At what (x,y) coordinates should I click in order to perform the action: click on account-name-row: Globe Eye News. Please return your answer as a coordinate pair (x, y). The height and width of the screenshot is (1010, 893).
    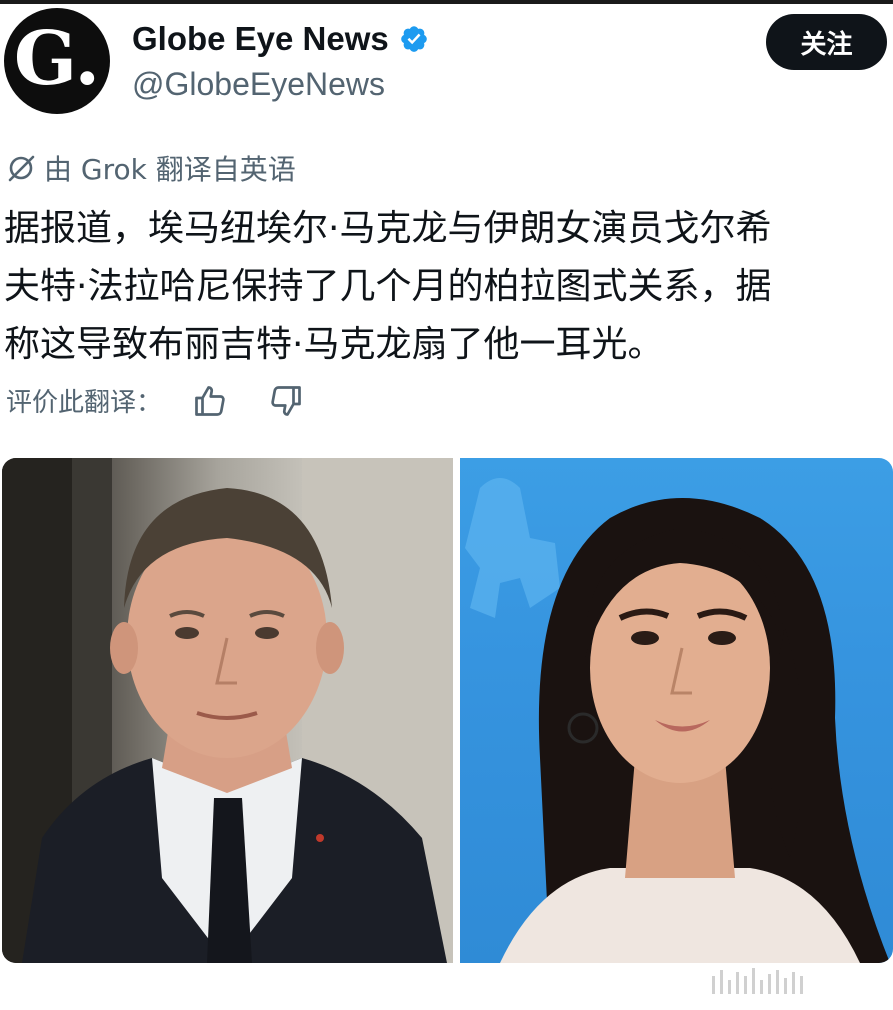
    Looking at the image, I should click on (280, 39).